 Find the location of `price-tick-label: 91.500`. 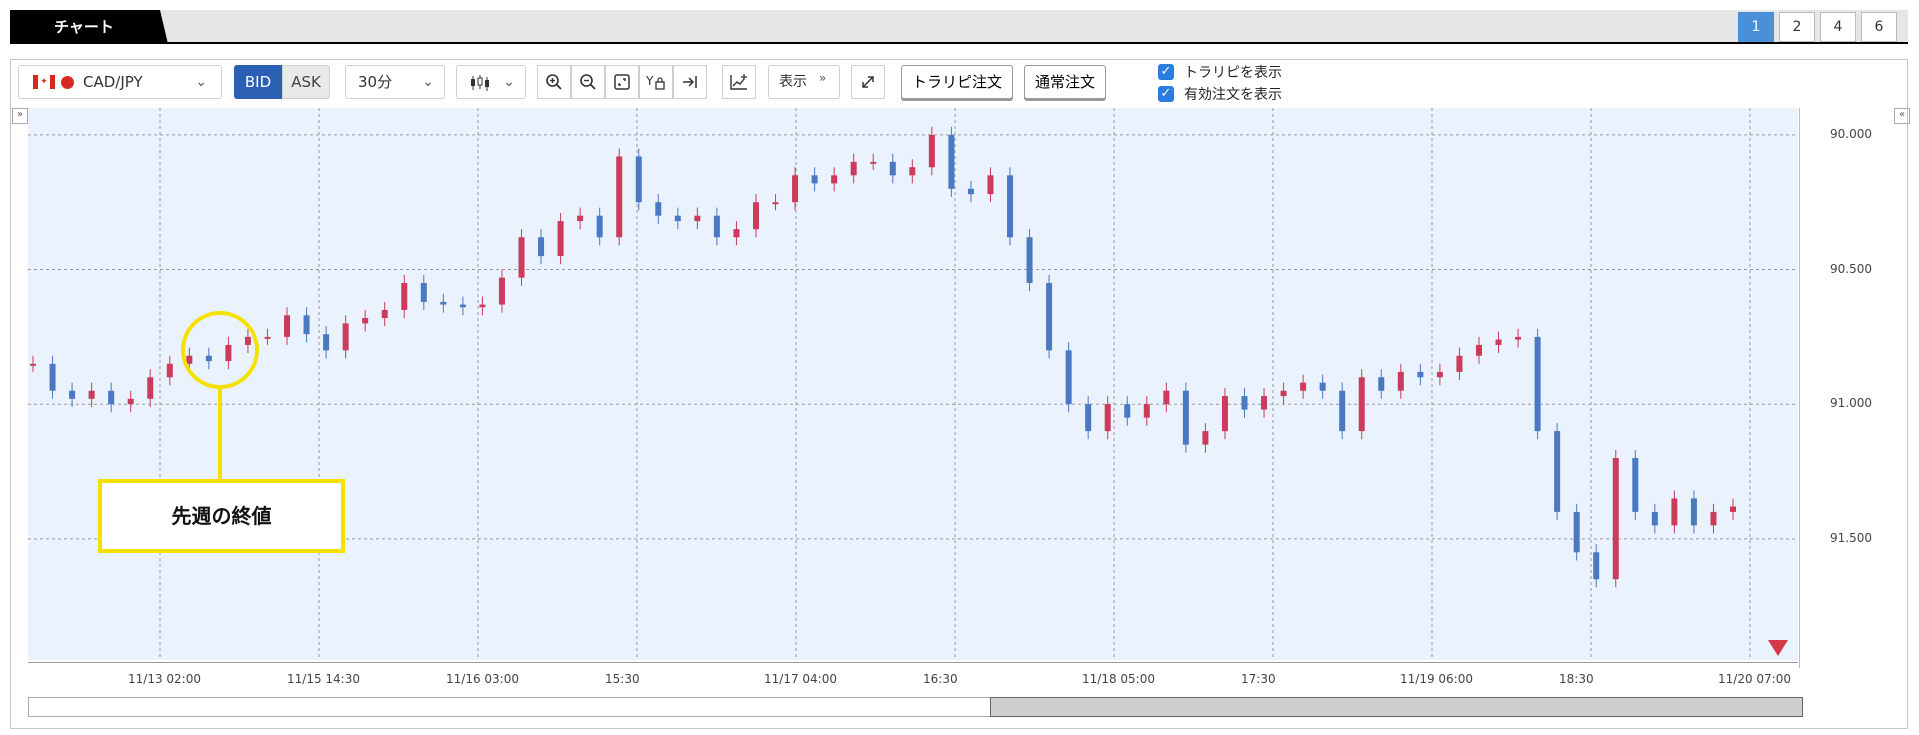

price-tick-label: 91.500 is located at coordinates (1851, 537).